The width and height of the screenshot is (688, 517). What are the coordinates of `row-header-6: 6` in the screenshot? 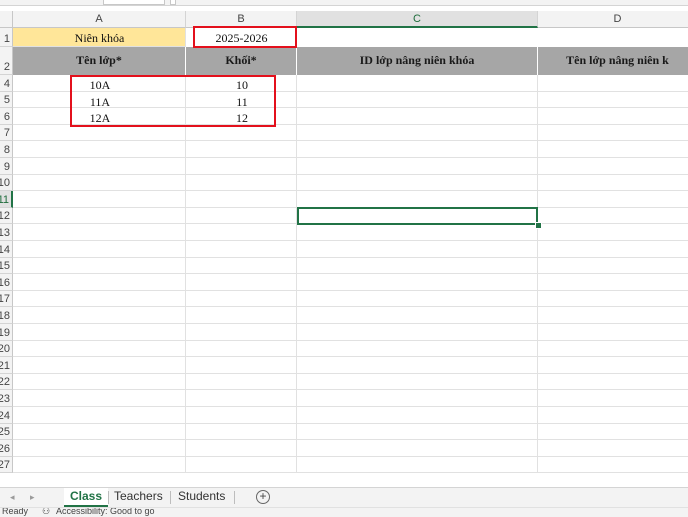 It's located at (6, 116).